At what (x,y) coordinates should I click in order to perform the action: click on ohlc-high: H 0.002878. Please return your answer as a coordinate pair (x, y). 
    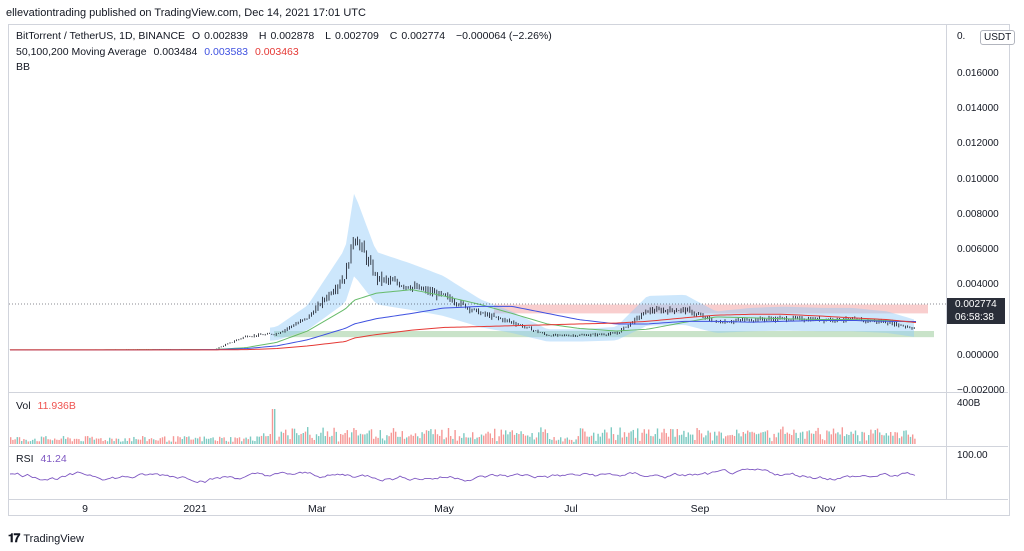
    Looking at the image, I should click on (286, 36).